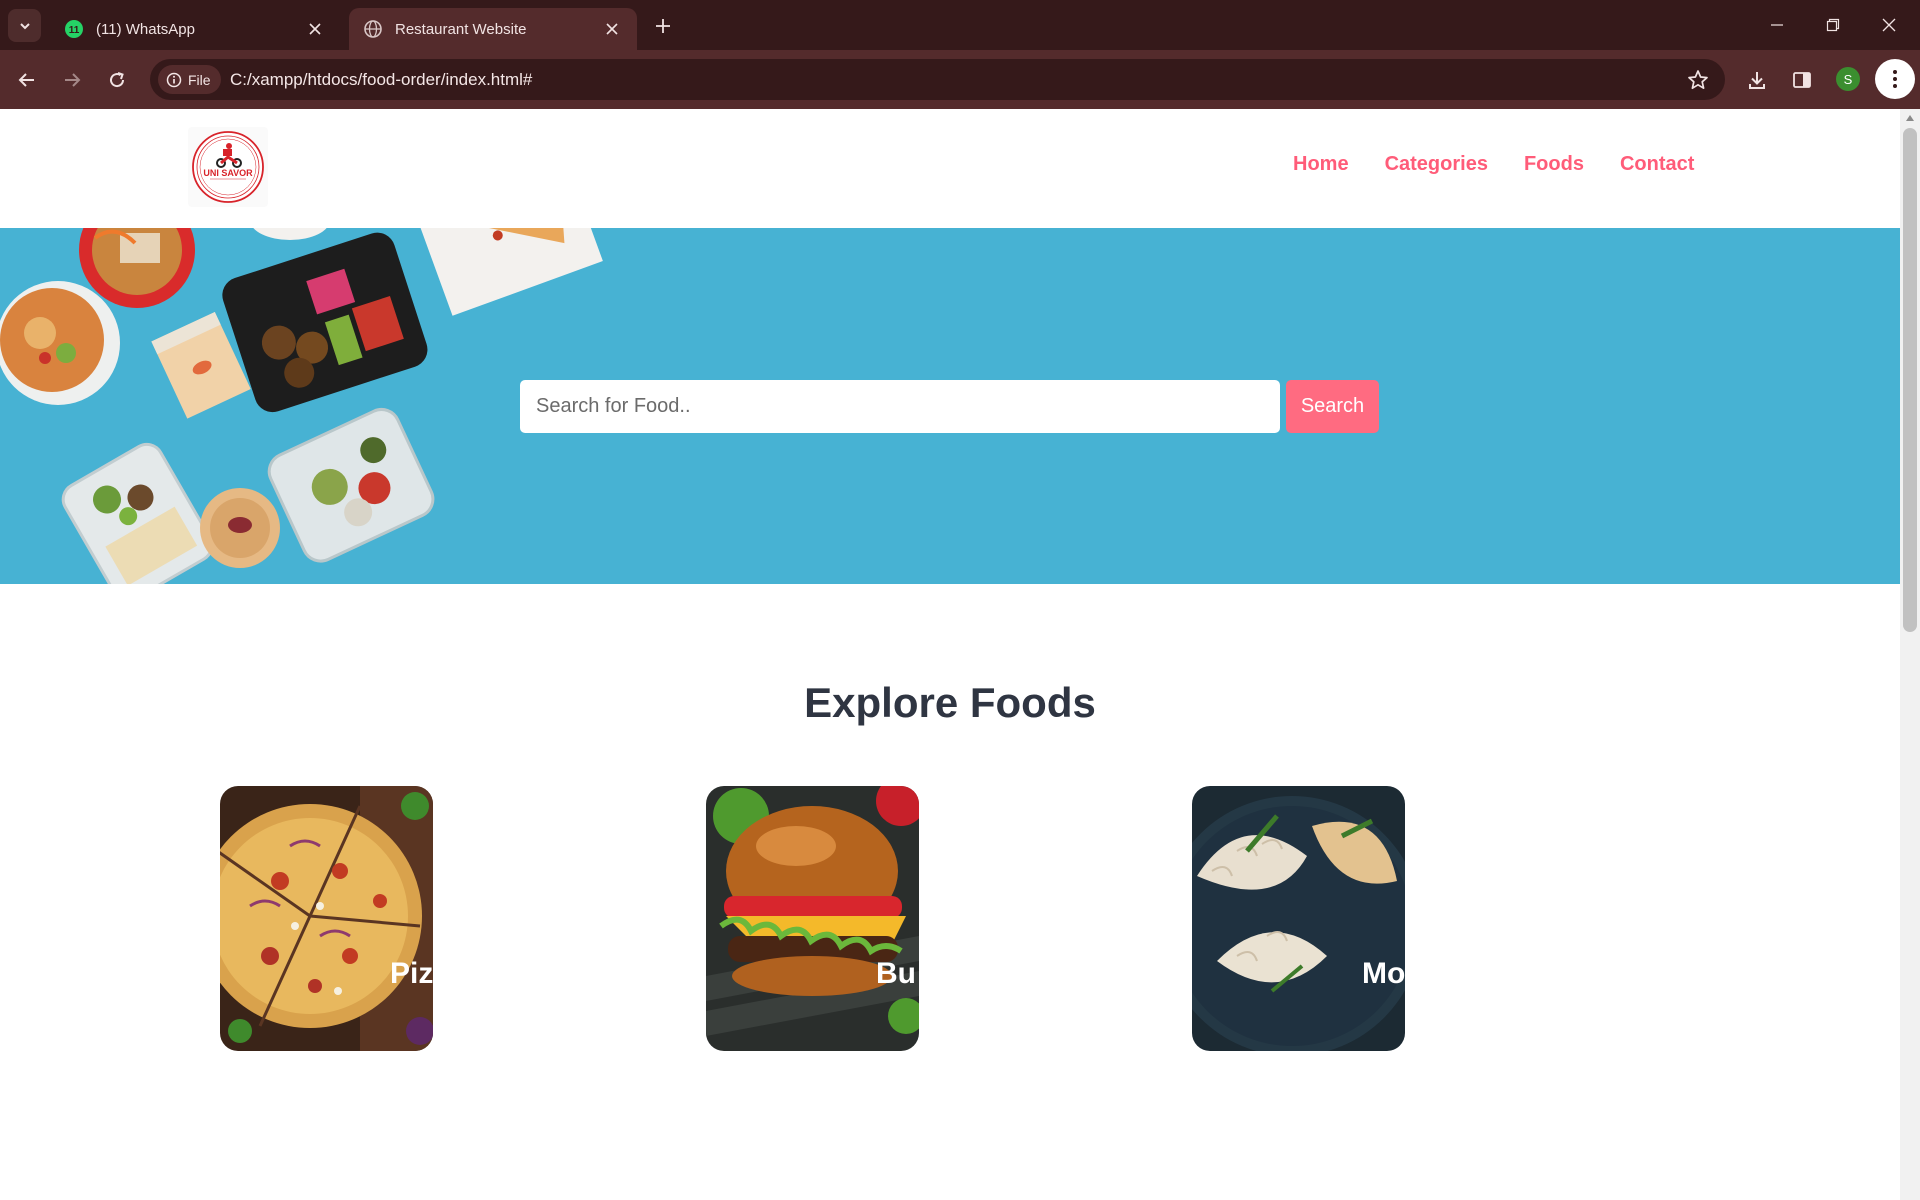  I want to click on minimize-button, so click(1777, 25).